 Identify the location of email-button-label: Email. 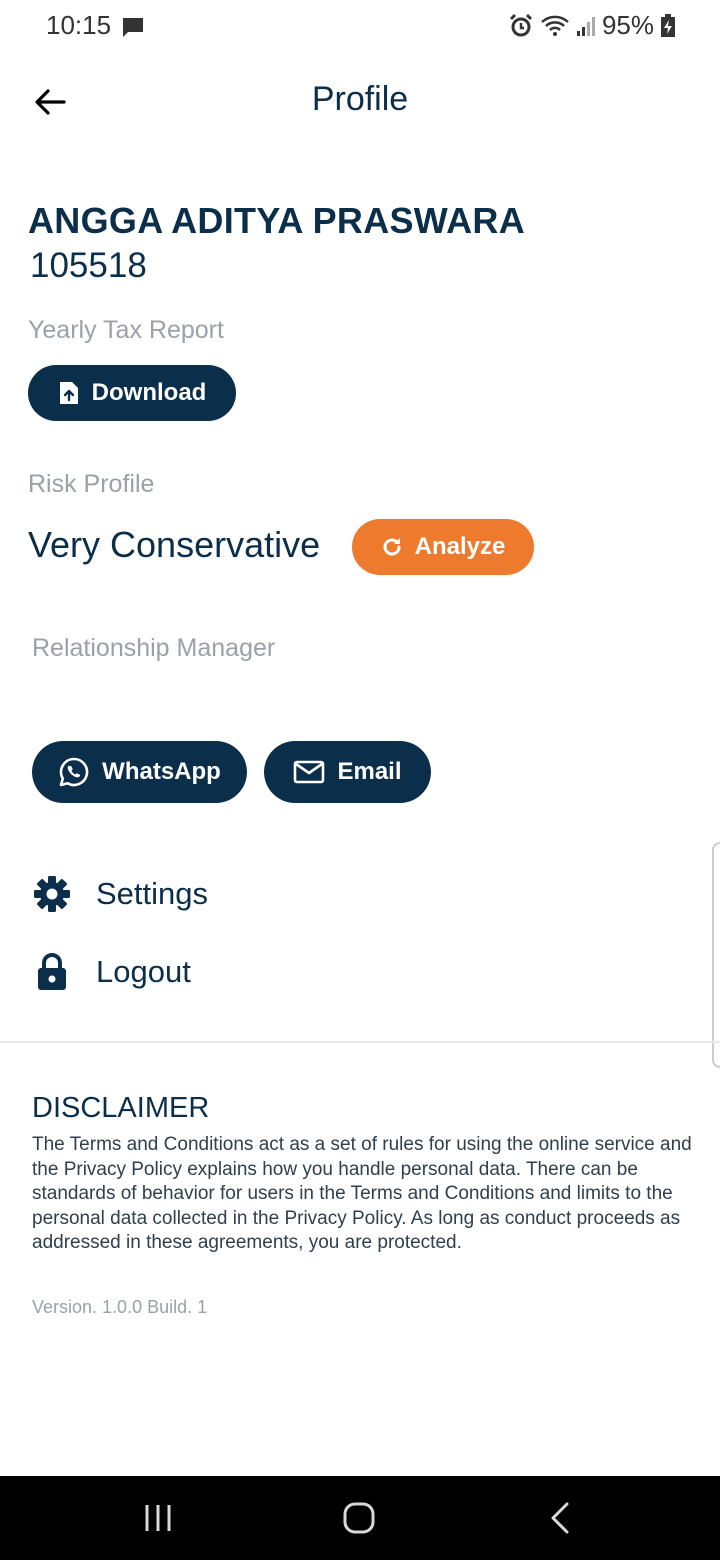
(369, 771).